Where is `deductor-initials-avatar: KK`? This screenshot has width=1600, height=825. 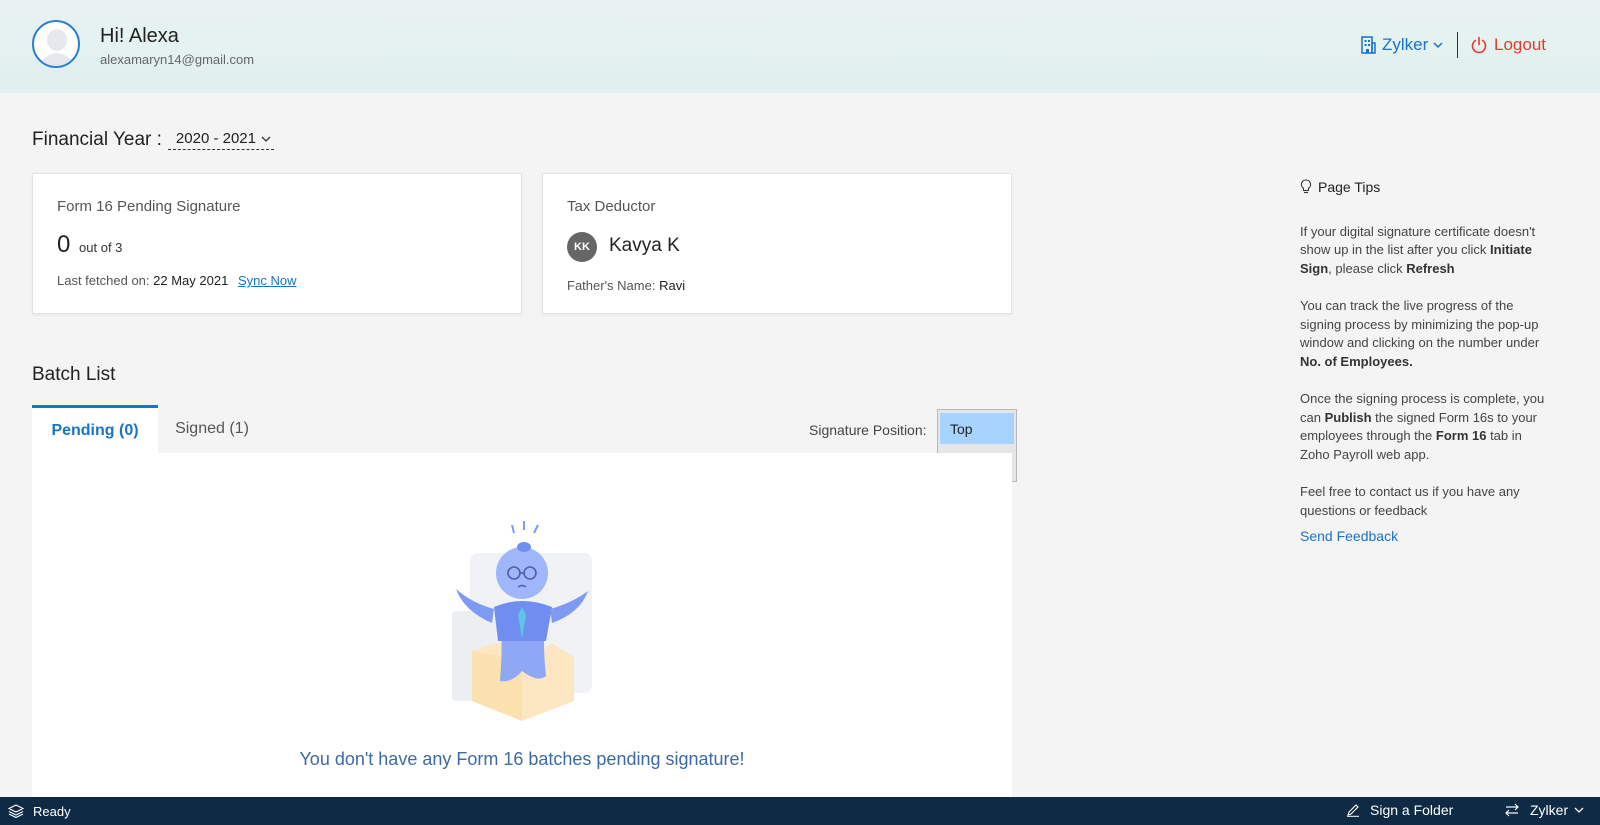
deductor-initials-avatar: KK is located at coordinates (582, 247).